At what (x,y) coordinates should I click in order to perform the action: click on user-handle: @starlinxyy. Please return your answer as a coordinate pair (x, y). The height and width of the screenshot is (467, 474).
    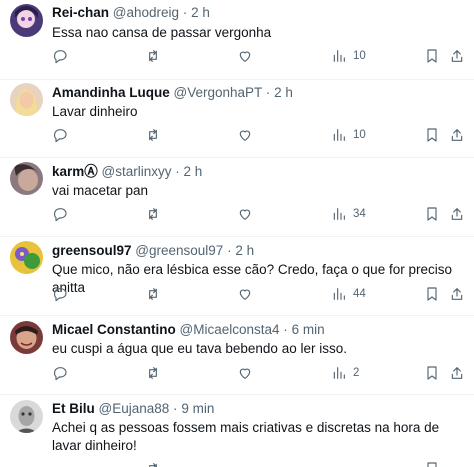
    Looking at the image, I should click on (137, 171).